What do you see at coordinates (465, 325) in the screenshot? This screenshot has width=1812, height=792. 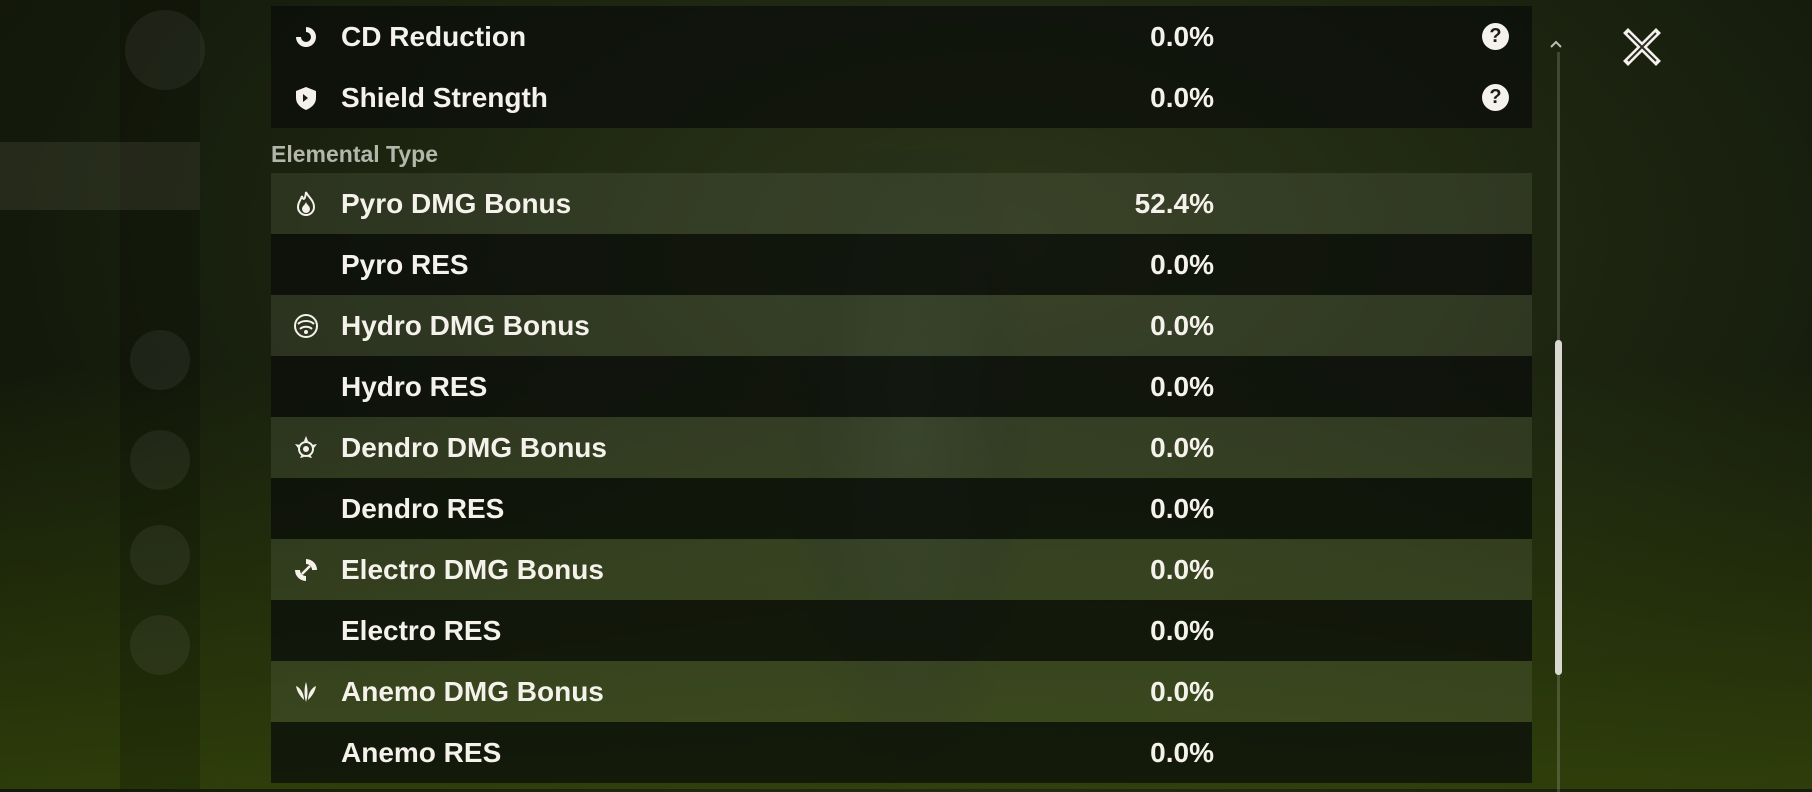 I see `stat-label: Hydro DMG Bonus` at bounding box center [465, 325].